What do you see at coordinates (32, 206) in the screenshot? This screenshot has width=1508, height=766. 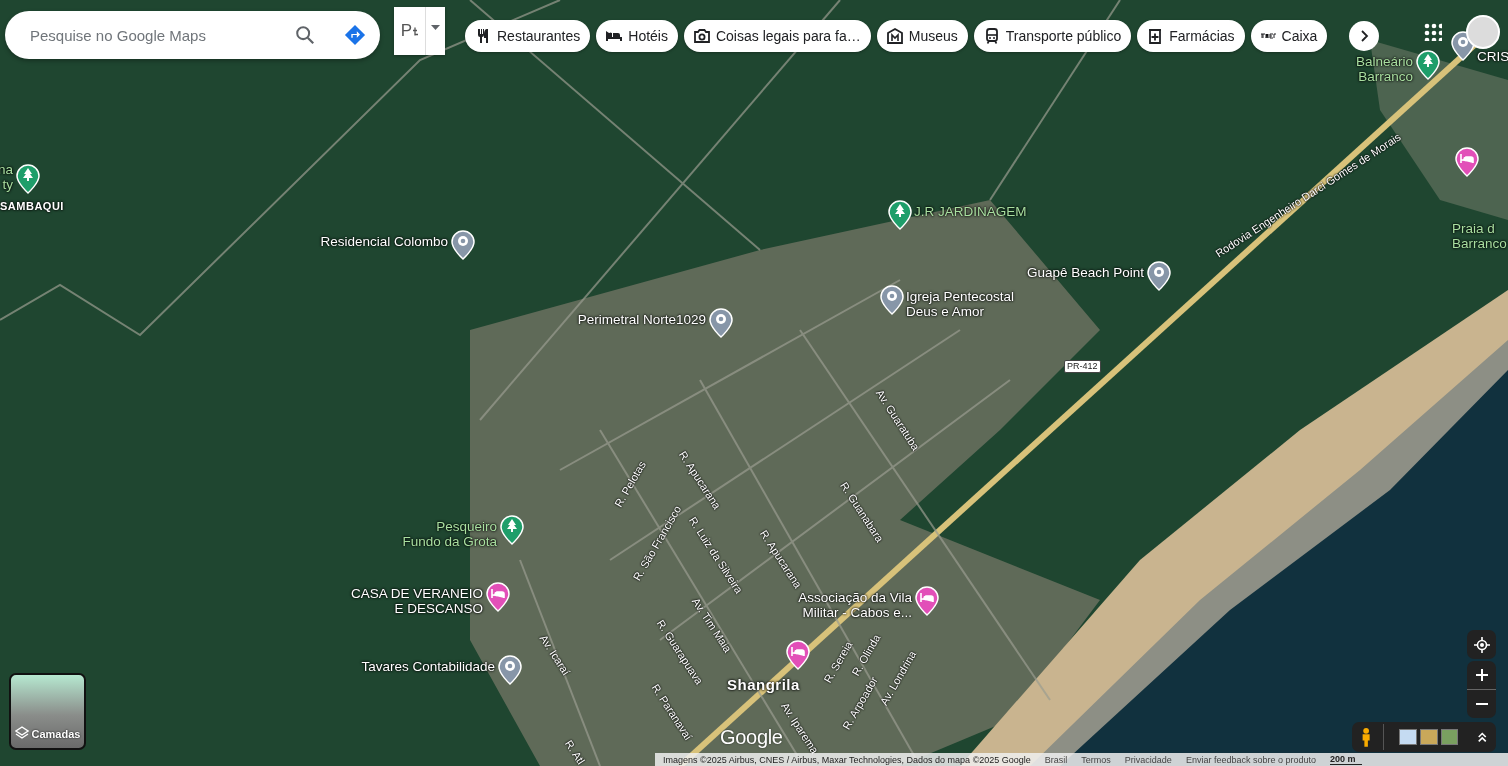 I see `area-label: SAMBAQUI` at bounding box center [32, 206].